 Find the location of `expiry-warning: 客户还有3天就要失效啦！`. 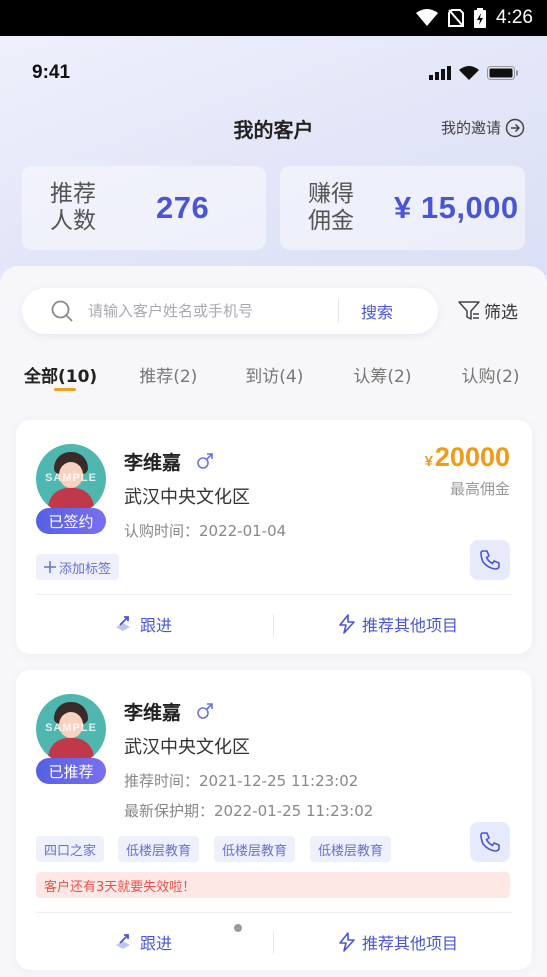

expiry-warning: 客户还有3天就要失效啦！ is located at coordinates (273, 885).